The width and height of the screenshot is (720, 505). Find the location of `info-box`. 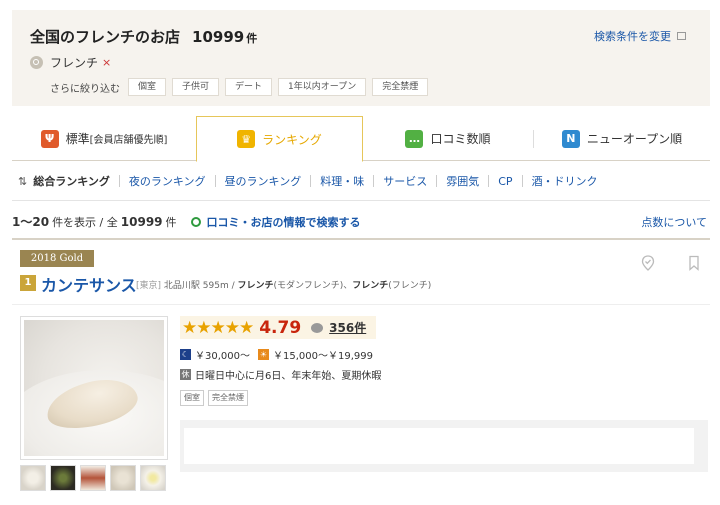

info-box is located at coordinates (444, 446).